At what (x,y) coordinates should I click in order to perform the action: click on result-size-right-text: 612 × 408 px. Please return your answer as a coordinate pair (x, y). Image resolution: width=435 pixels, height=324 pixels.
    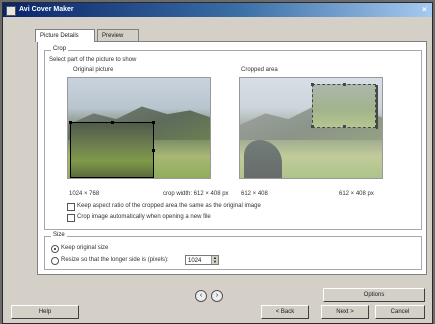
    Looking at the image, I should click on (356, 194).